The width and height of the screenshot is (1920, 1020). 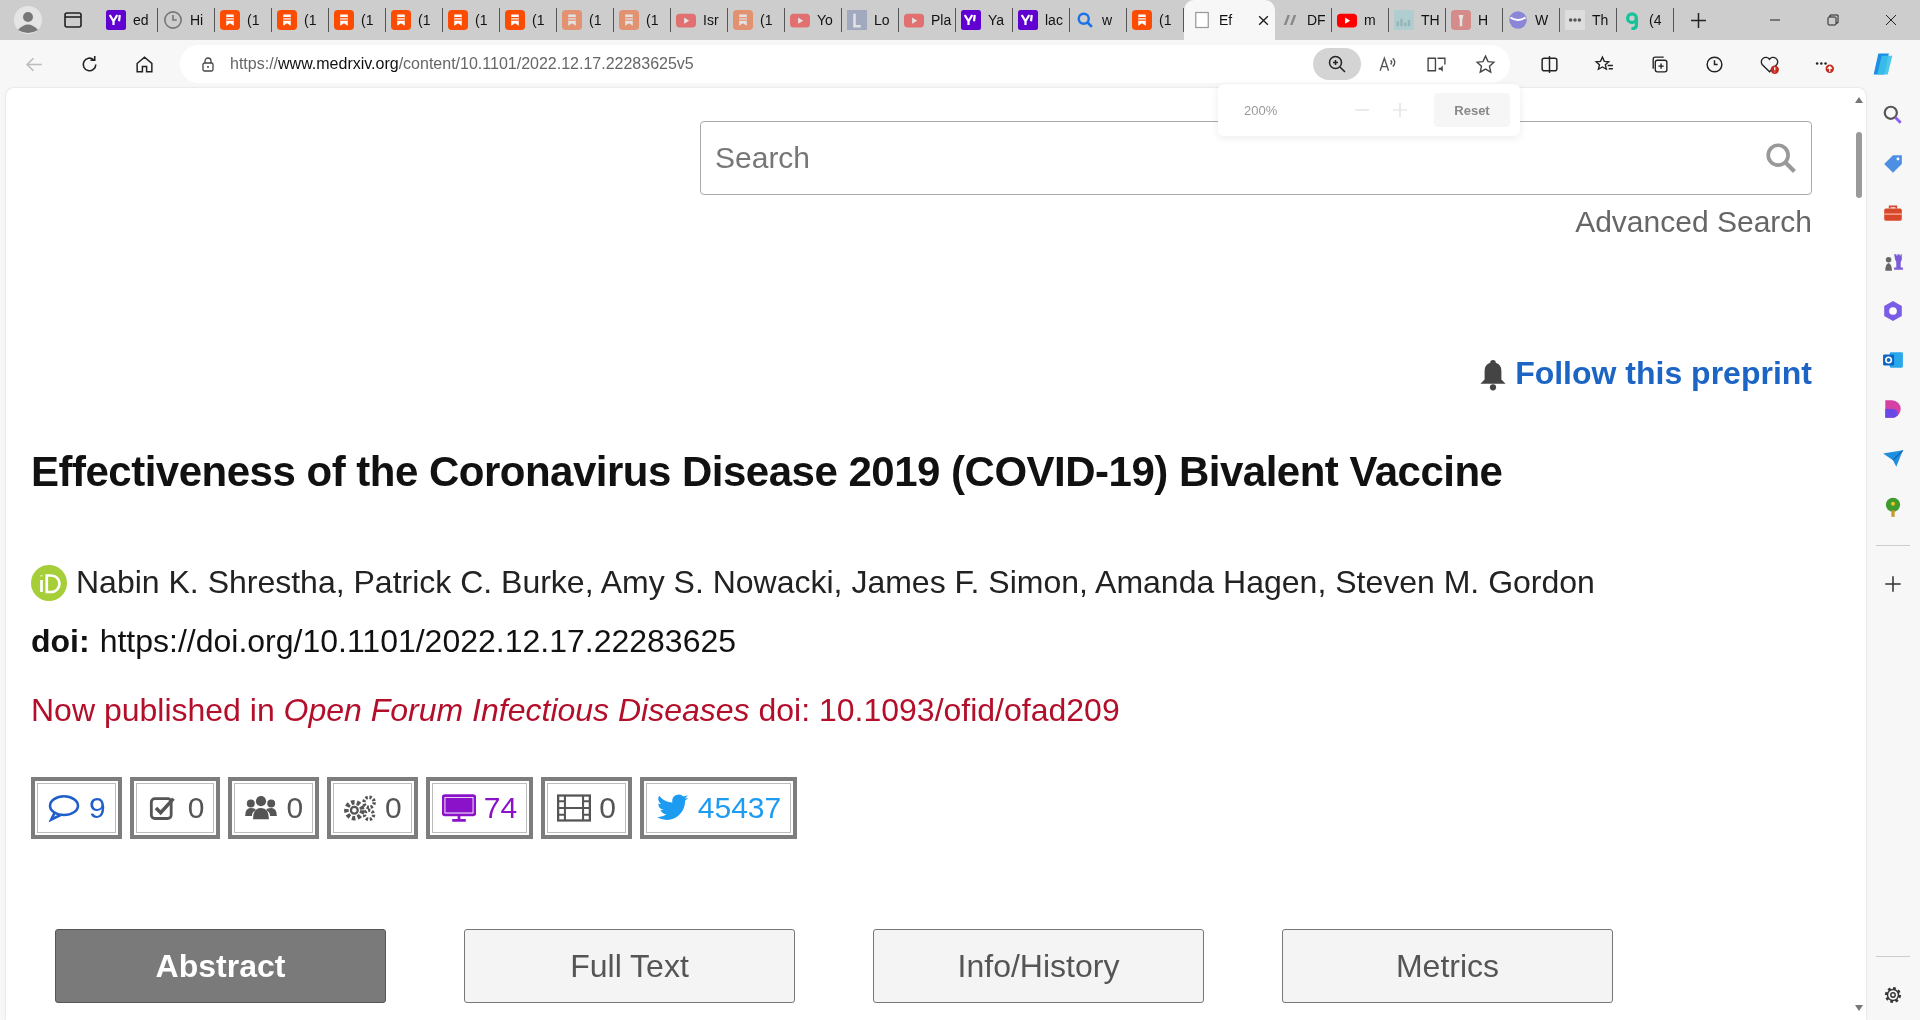 What do you see at coordinates (1893, 360) in the screenshot?
I see `outlook-icon` at bounding box center [1893, 360].